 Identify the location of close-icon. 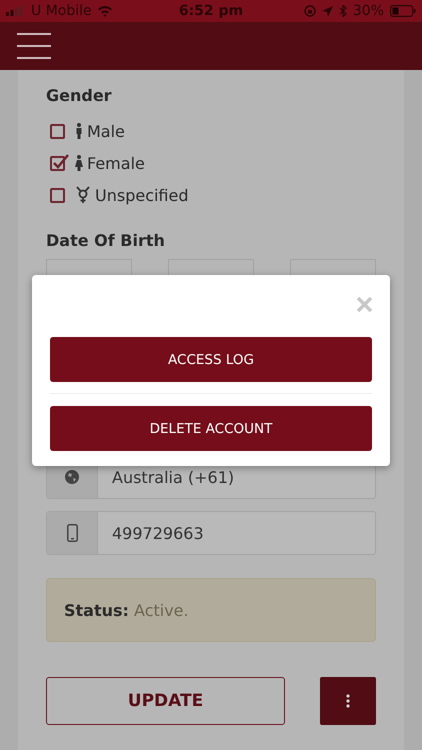
(364, 304).